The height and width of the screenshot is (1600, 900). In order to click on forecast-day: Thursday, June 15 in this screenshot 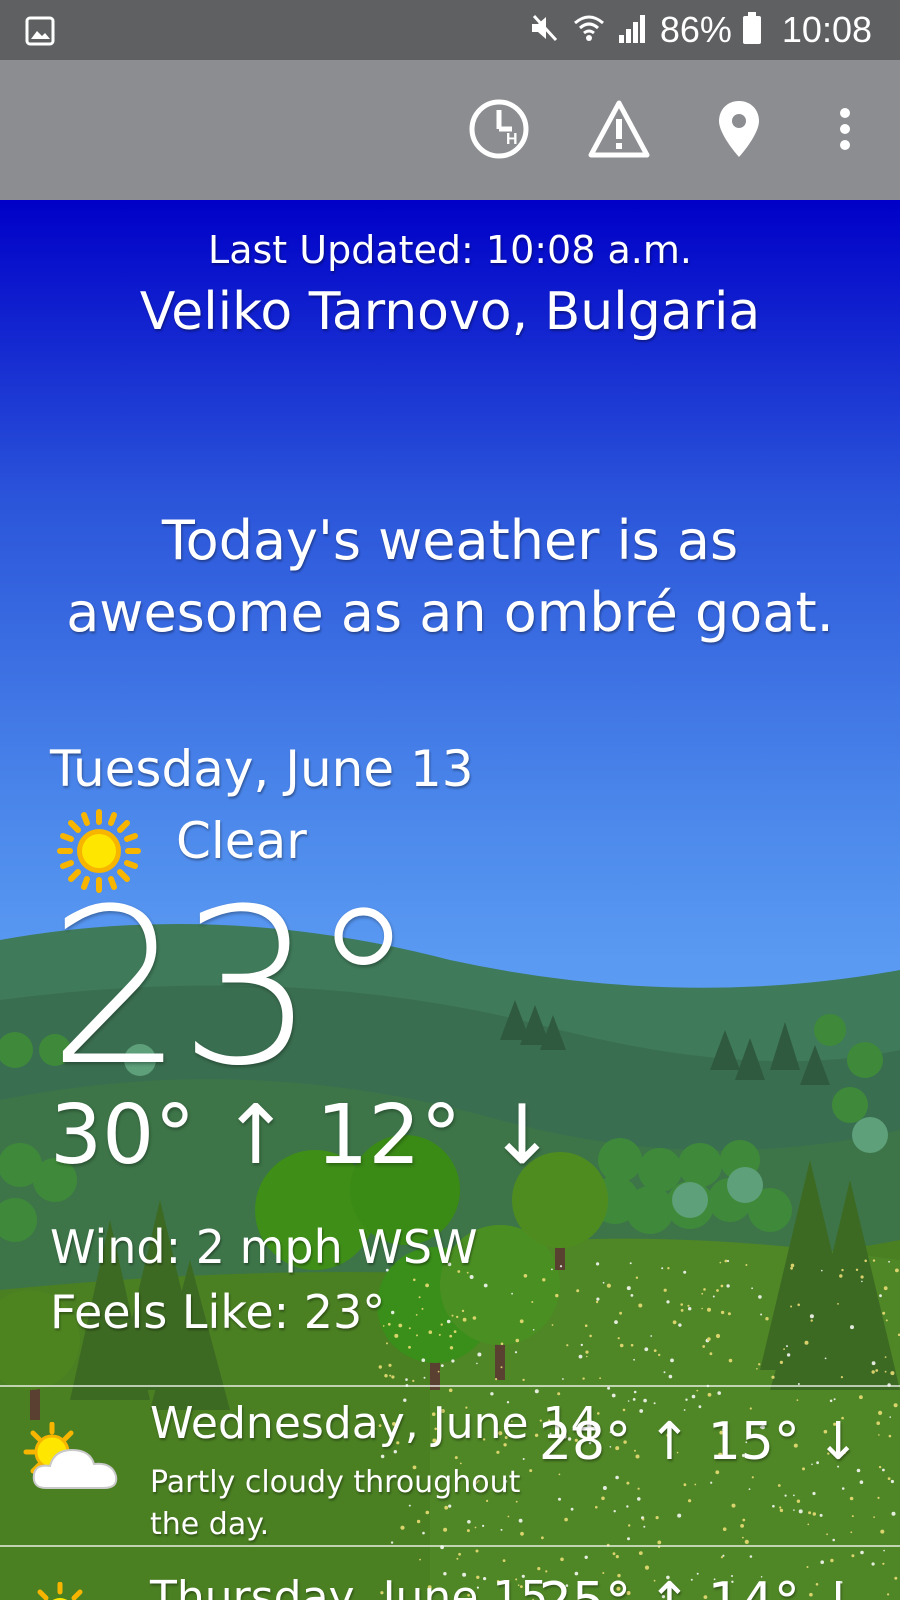, I will do `click(349, 1586)`.